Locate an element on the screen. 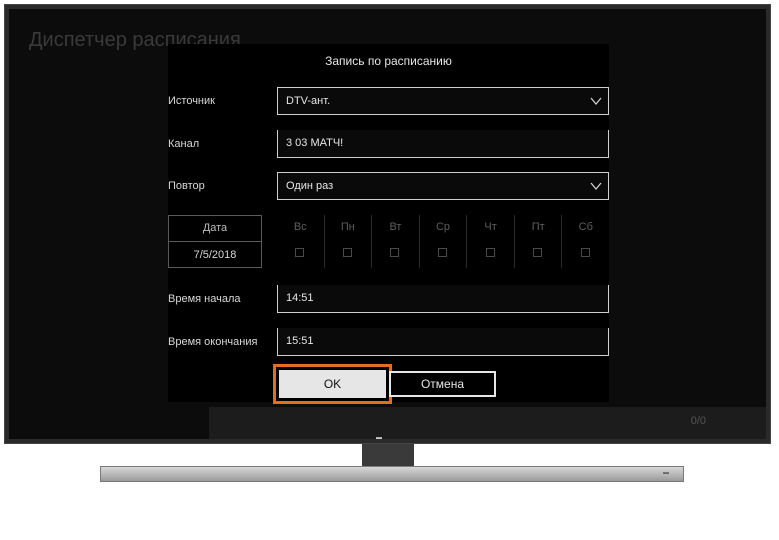 This screenshot has height=540, width=779. day-label: Пн is located at coordinates (347, 227).